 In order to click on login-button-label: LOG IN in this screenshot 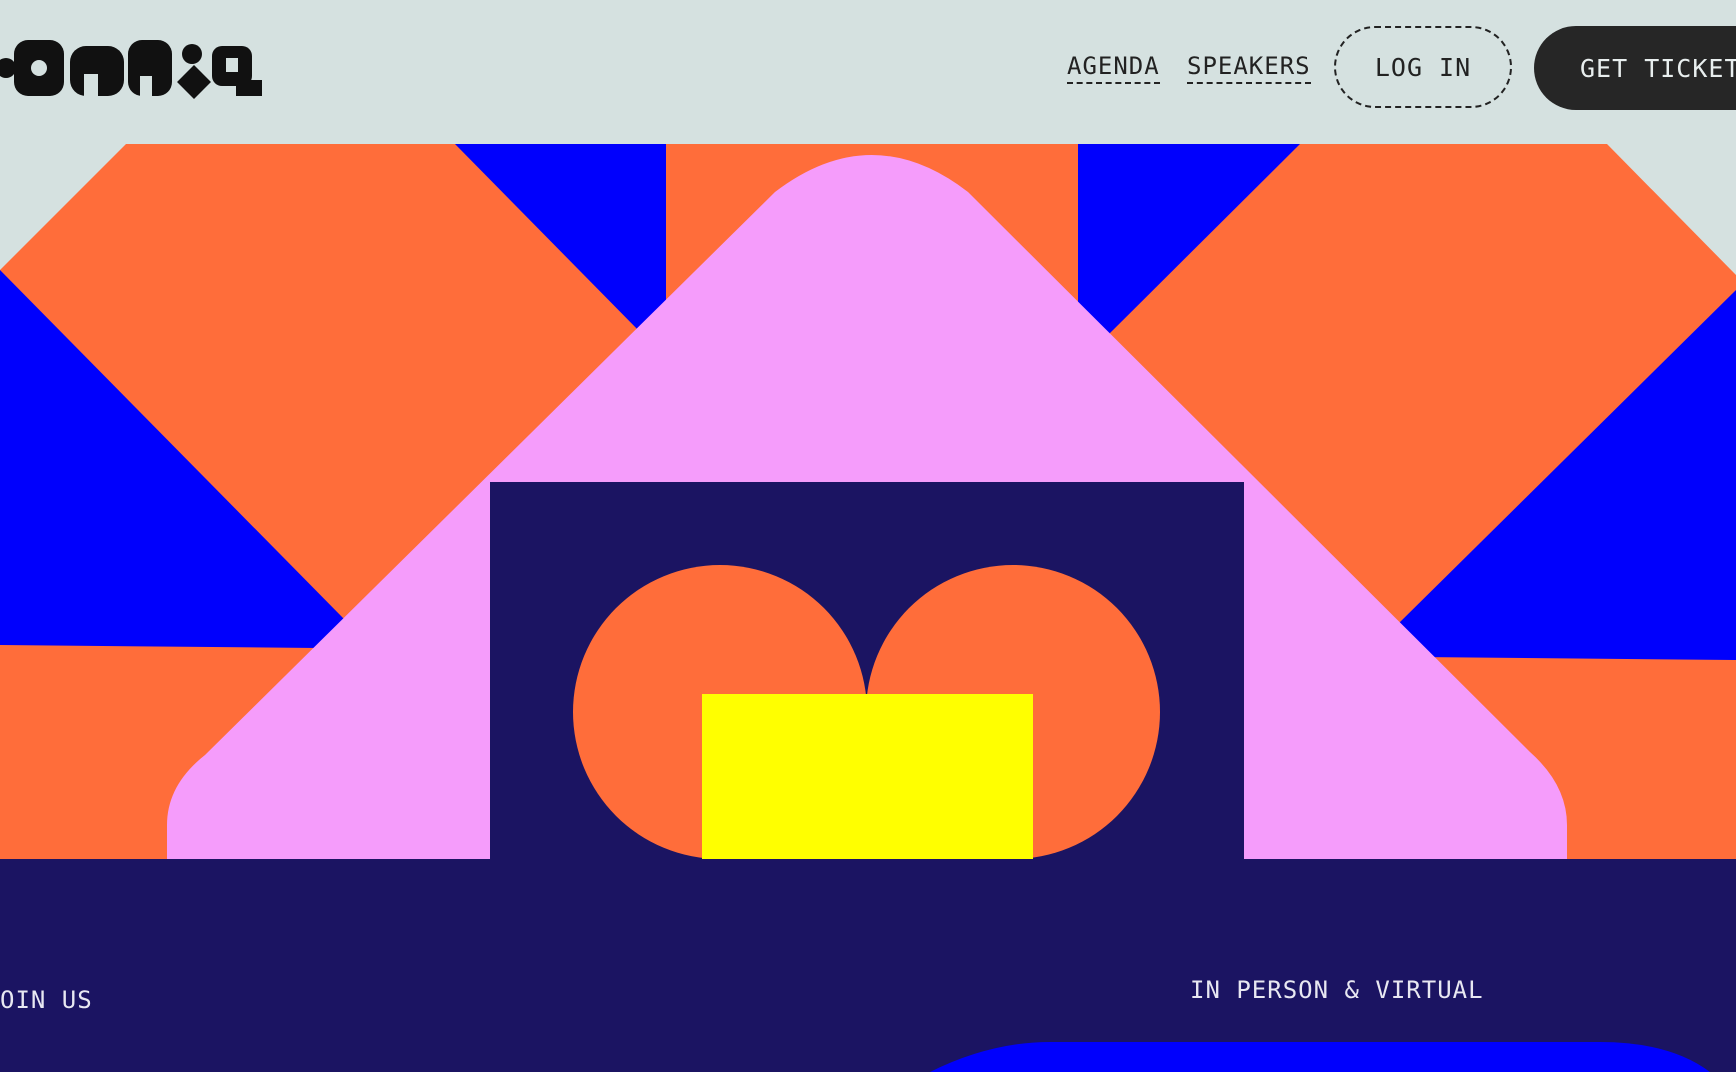, I will do `click(1423, 67)`.